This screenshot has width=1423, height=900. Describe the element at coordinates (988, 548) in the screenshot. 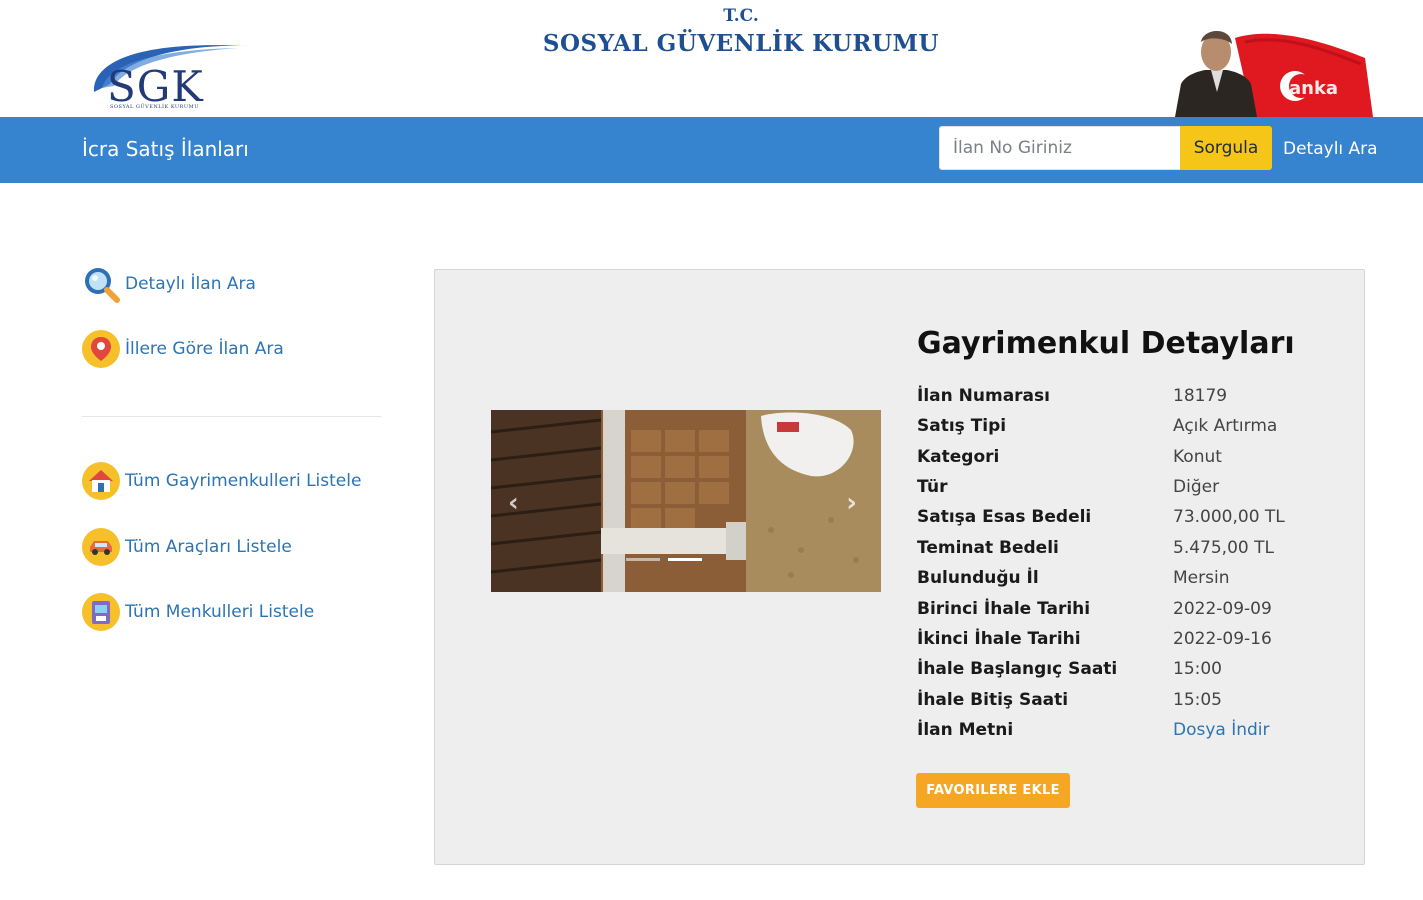

I see `detail-label: Teminat Bedeli` at that location.